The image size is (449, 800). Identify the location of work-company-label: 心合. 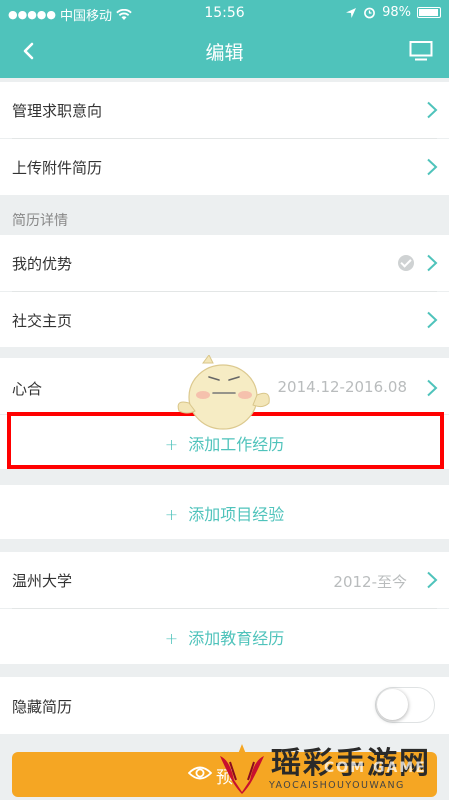
(27, 389).